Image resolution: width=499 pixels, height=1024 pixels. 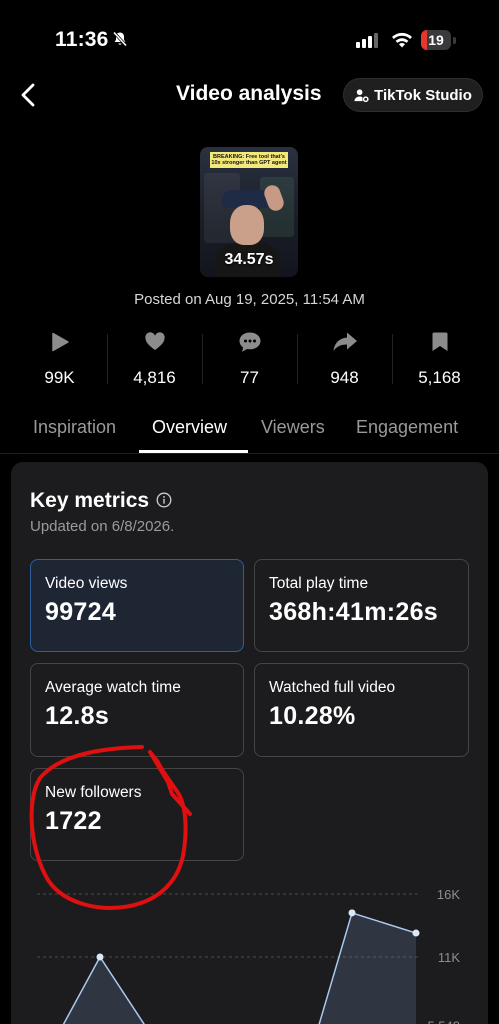 I want to click on tiktok-studio-button: TikTok Studio, so click(x=413, y=95).